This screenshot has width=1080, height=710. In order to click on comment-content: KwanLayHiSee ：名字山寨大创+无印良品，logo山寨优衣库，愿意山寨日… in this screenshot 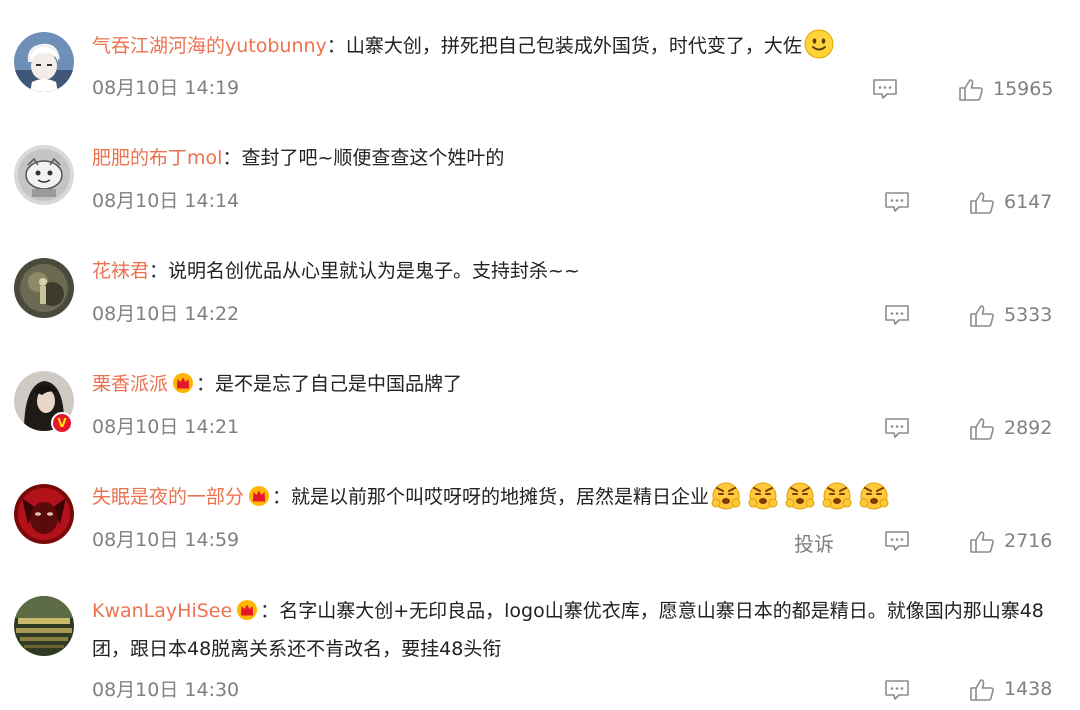, I will do `click(574, 630)`.